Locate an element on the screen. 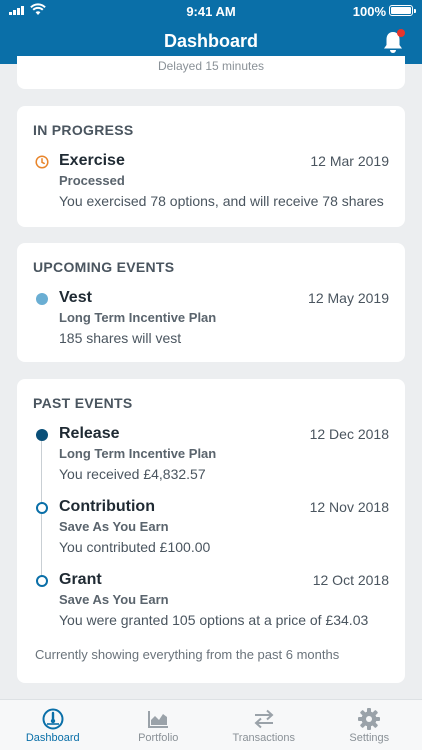  event-name: Contribution is located at coordinates (107, 506).